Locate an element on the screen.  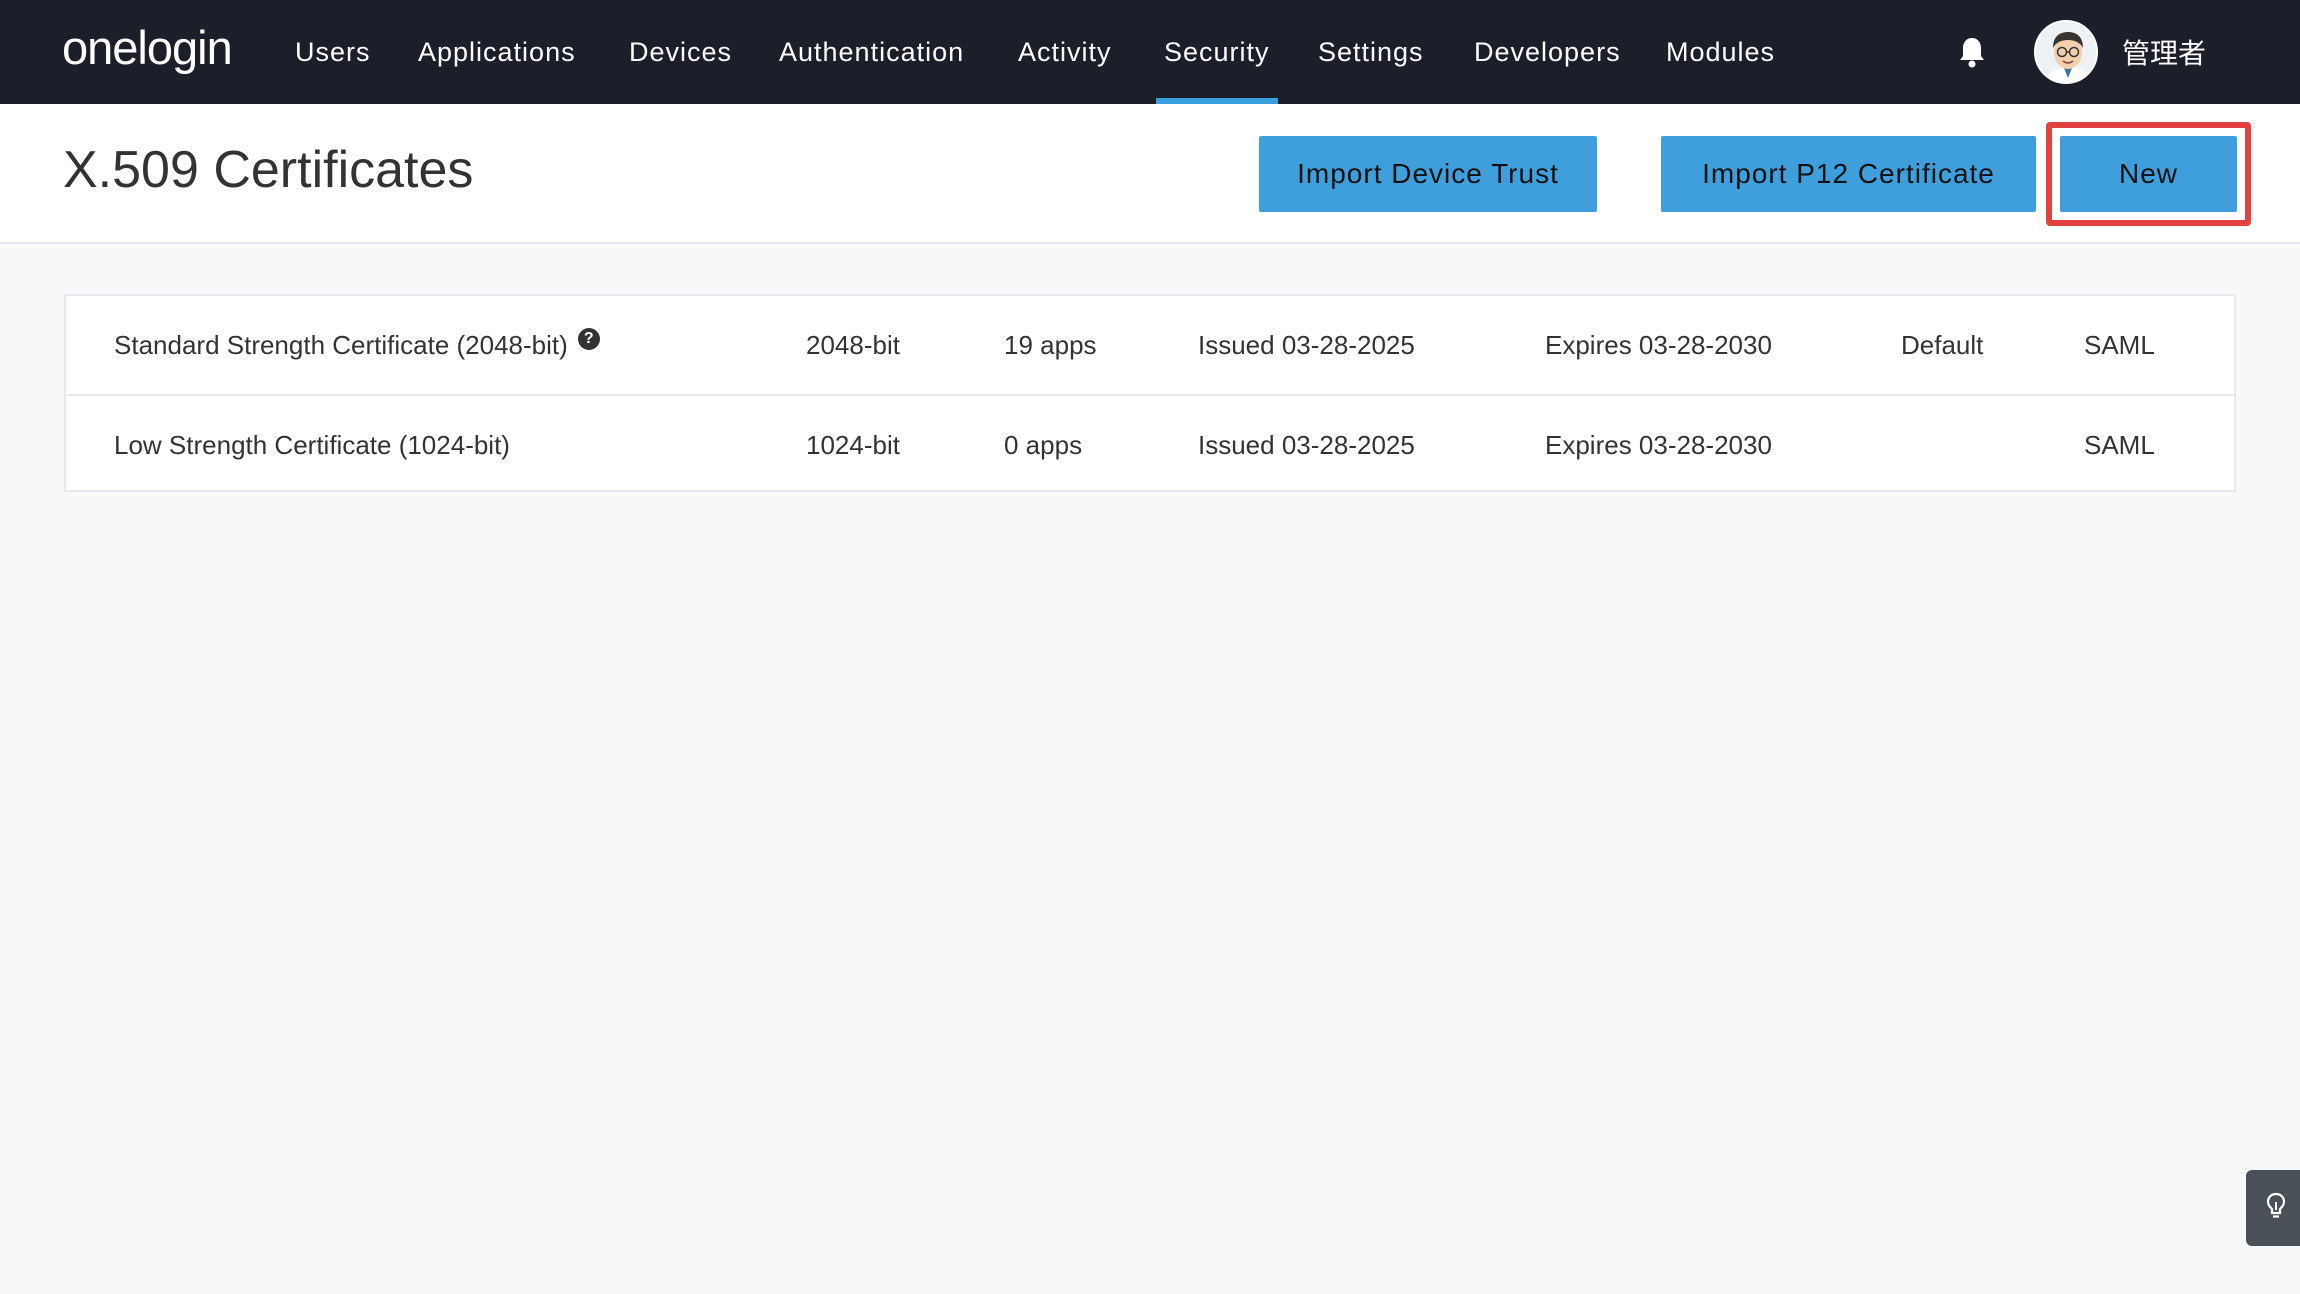
lightbulb-icon is located at coordinates (2276, 1208).